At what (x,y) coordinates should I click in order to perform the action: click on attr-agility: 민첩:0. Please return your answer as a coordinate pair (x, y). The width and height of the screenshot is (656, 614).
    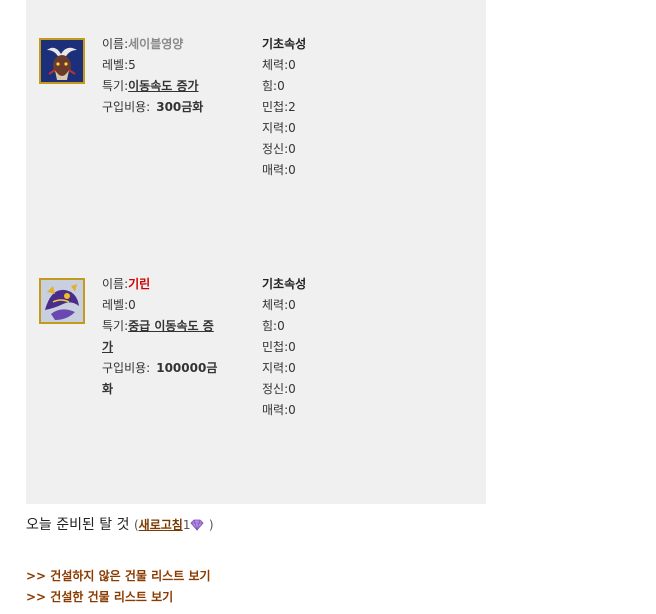
    Looking at the image, I should click on (279, 347).